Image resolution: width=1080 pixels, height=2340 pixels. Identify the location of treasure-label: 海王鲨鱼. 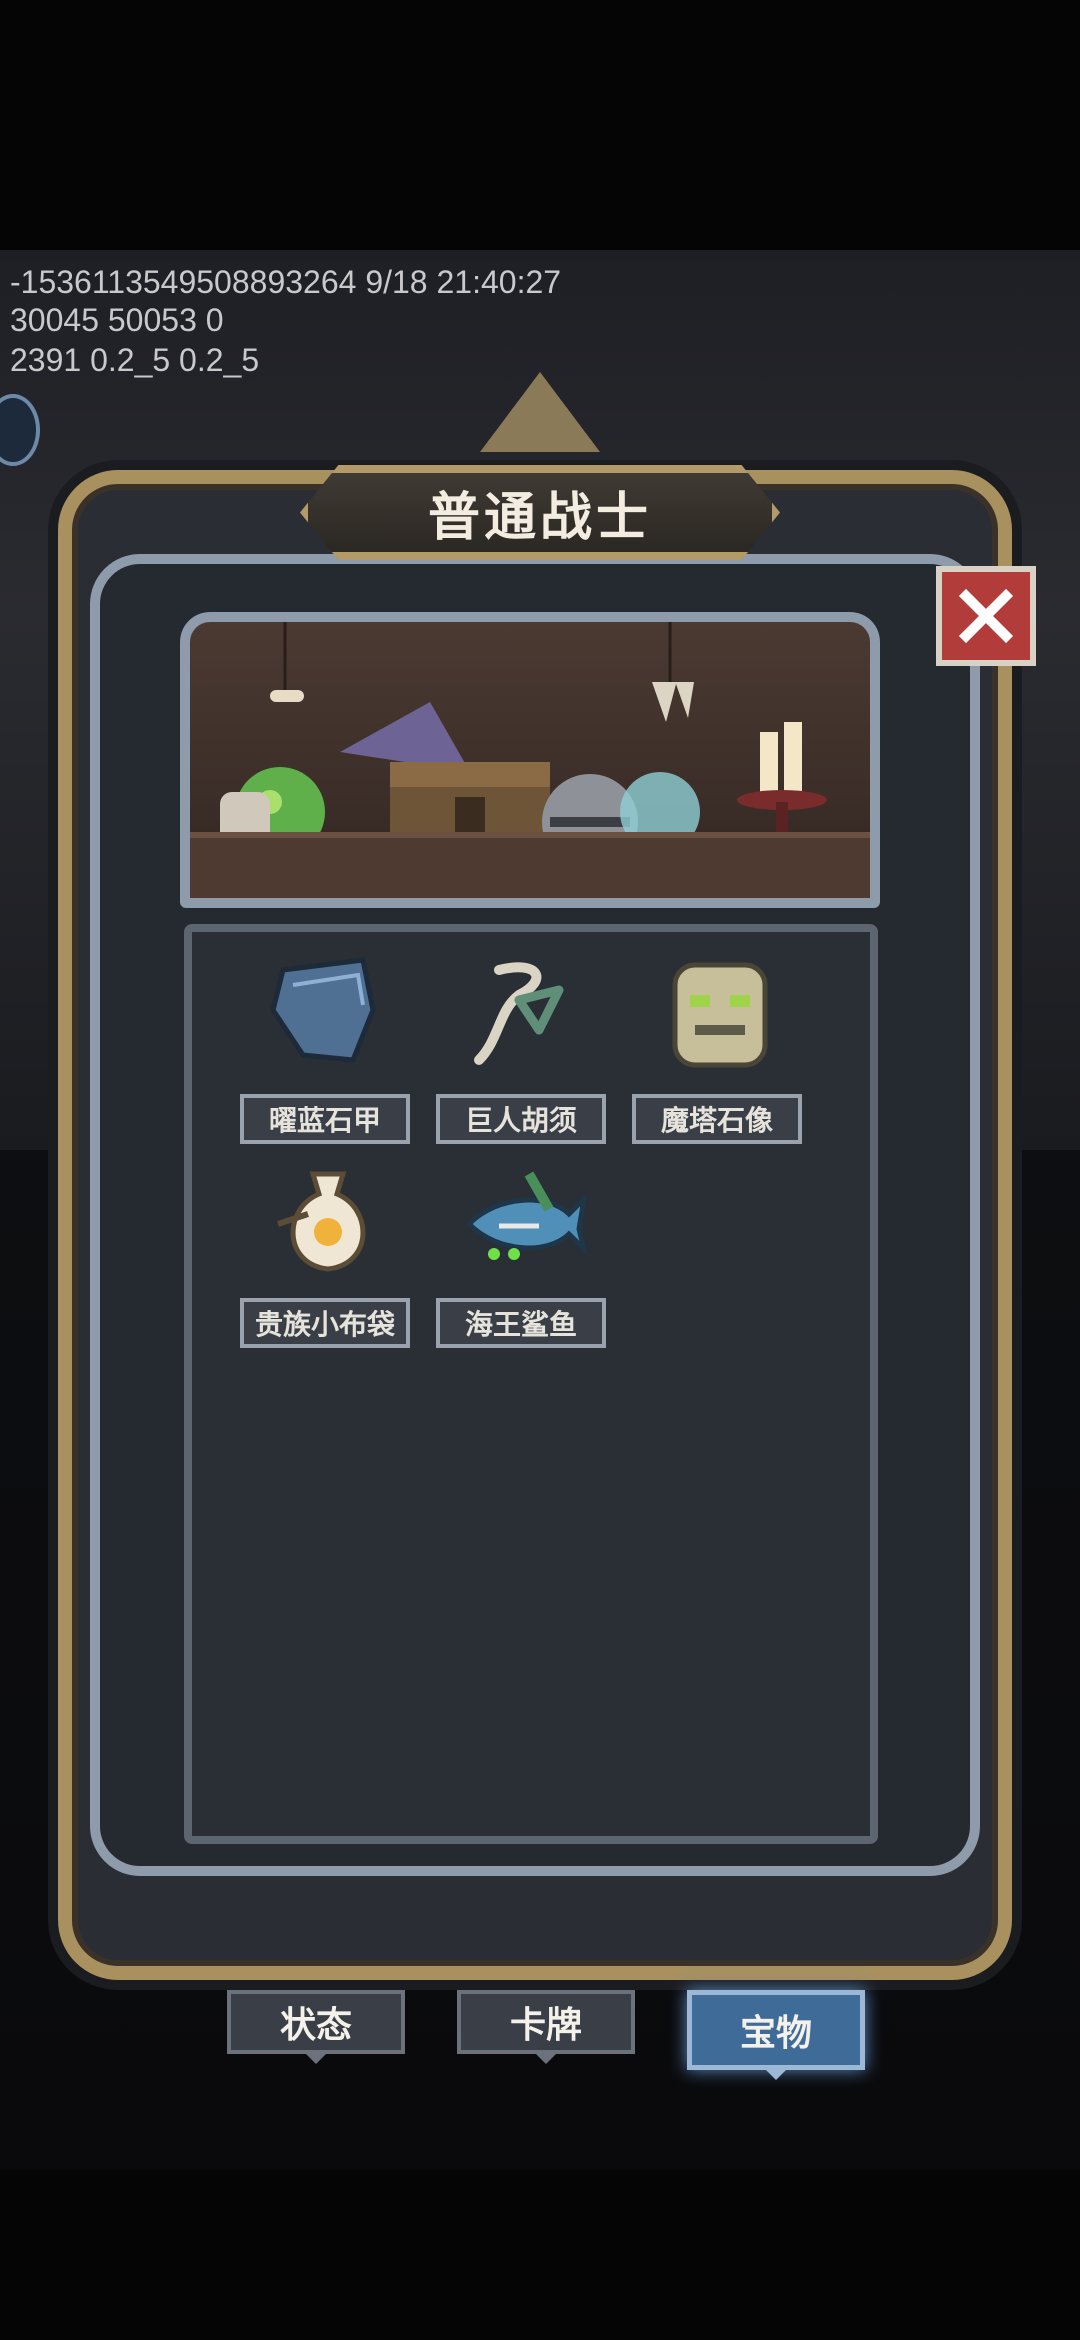
(521, 1323).